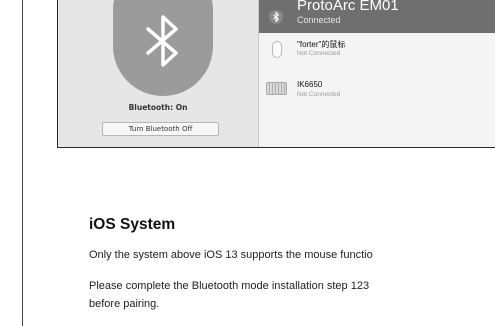 The width and height of the screenshot is (495, 326). What do you see at coordinates (277, 49) in the screenshot?
I see `mouse-icon` at bounding box center [277, 49].